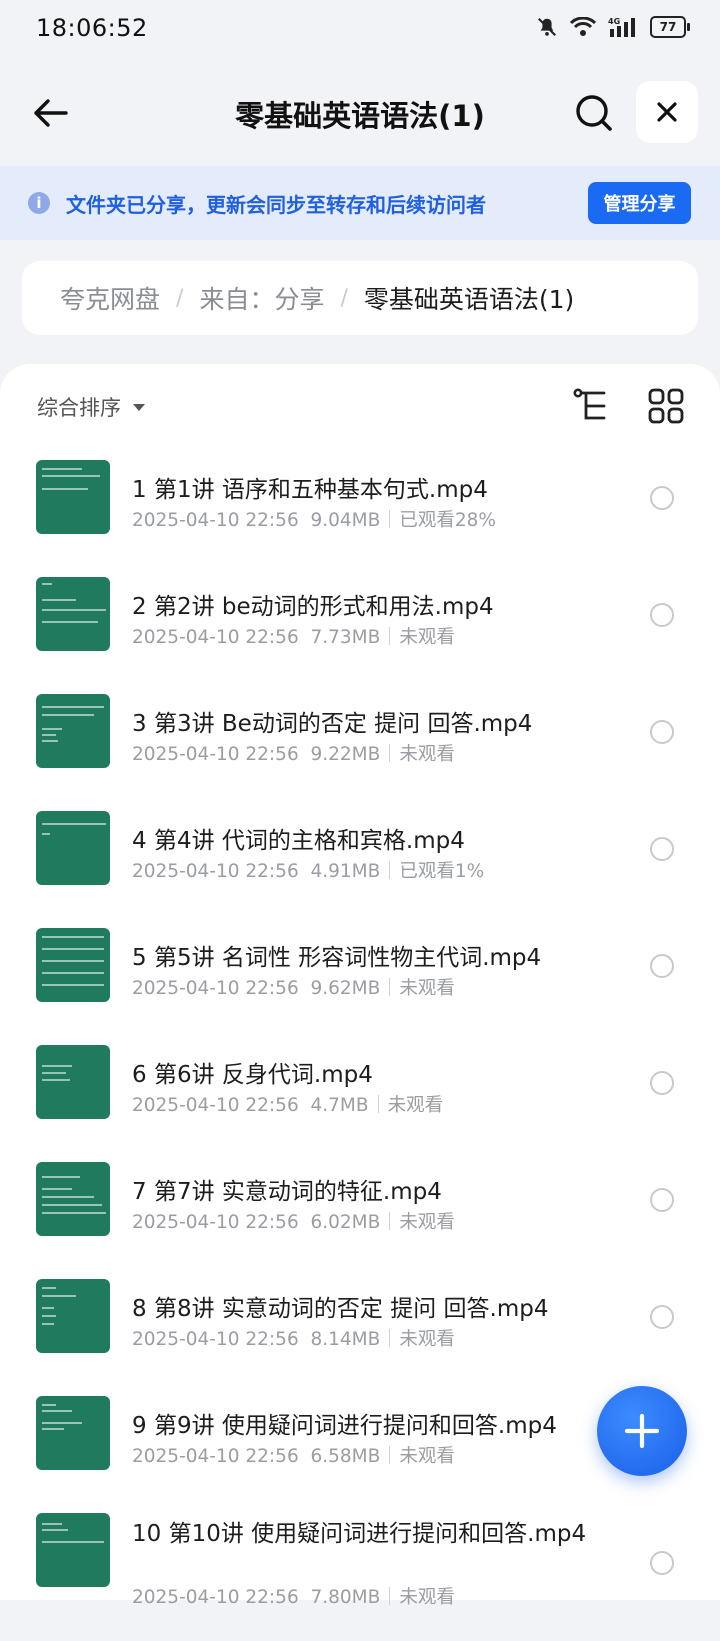 The height and width of the screenshot is (1641, 720). What do you see at coordinates (110, 298) in the screenshot?
I see `breadcrumb-item-root: 夸克网盘` at bounding box center [110, 298].